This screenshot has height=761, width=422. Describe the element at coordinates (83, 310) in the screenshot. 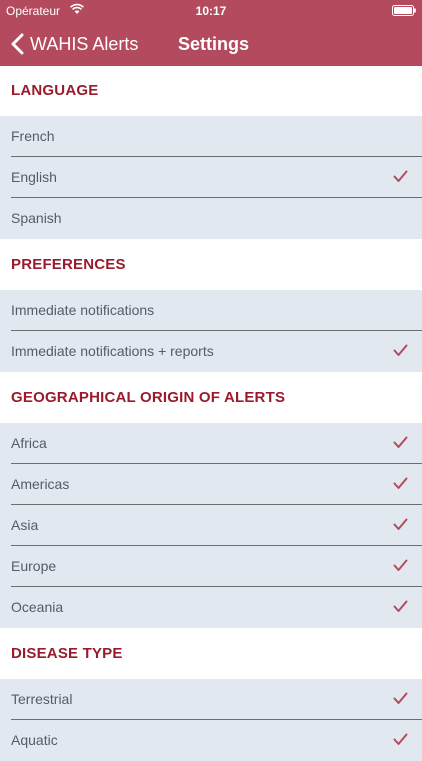

I see `list-item-label: Immediate notifications` at that location.